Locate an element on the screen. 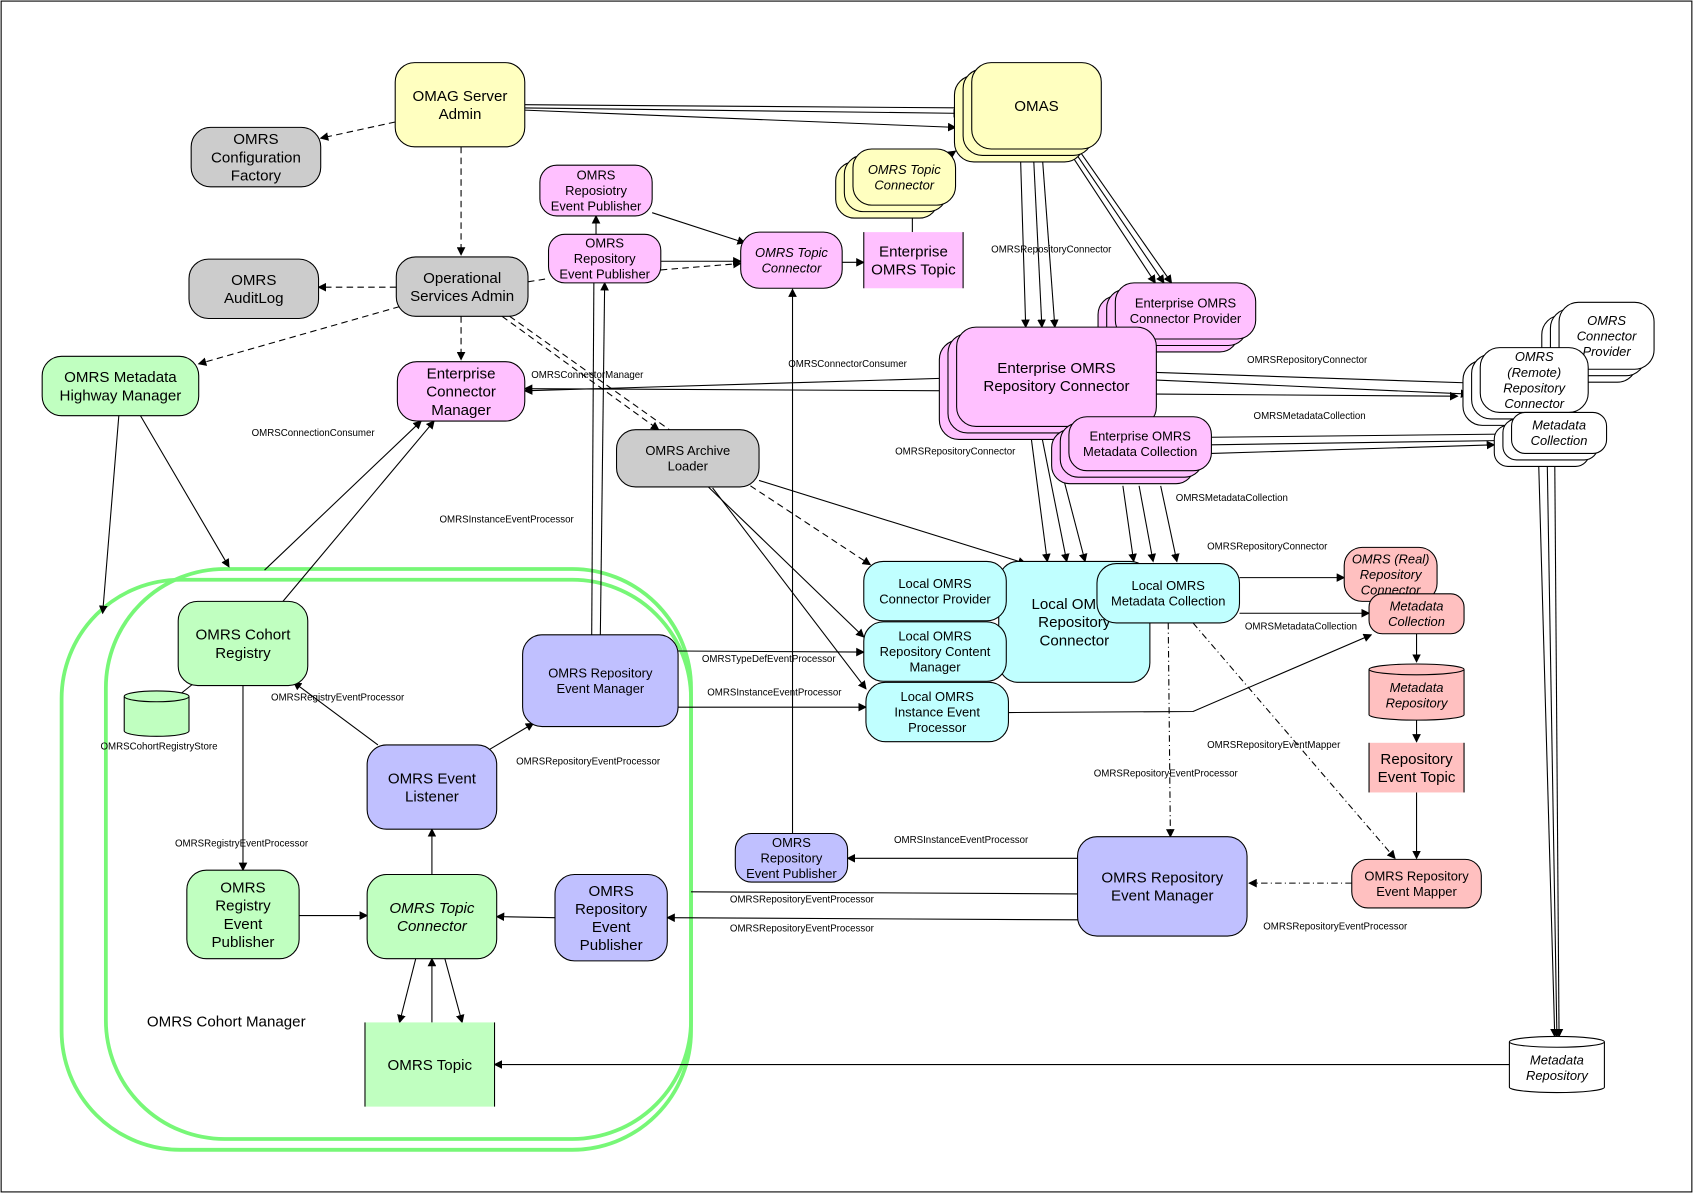  edge-label: OMRSRepositoryEventMapper is located at coordinates (1274, 745).